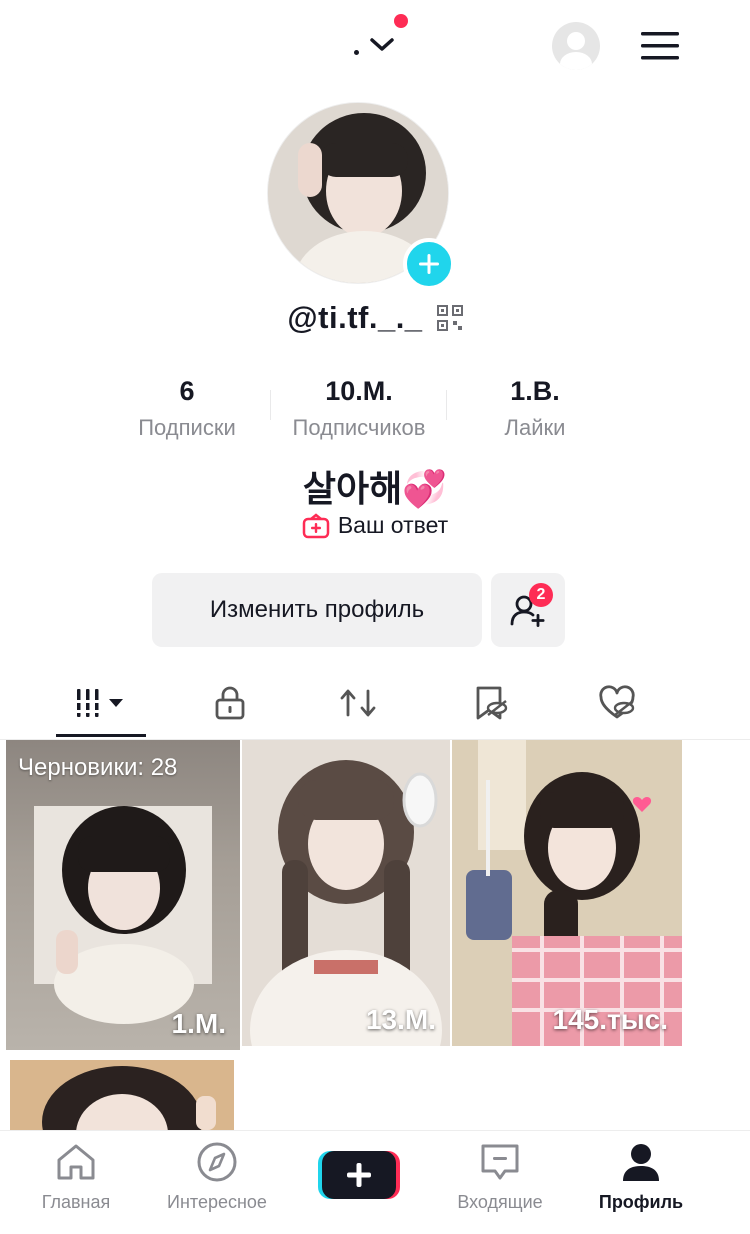  I want to click on compass-icon, so click(217, 1162).